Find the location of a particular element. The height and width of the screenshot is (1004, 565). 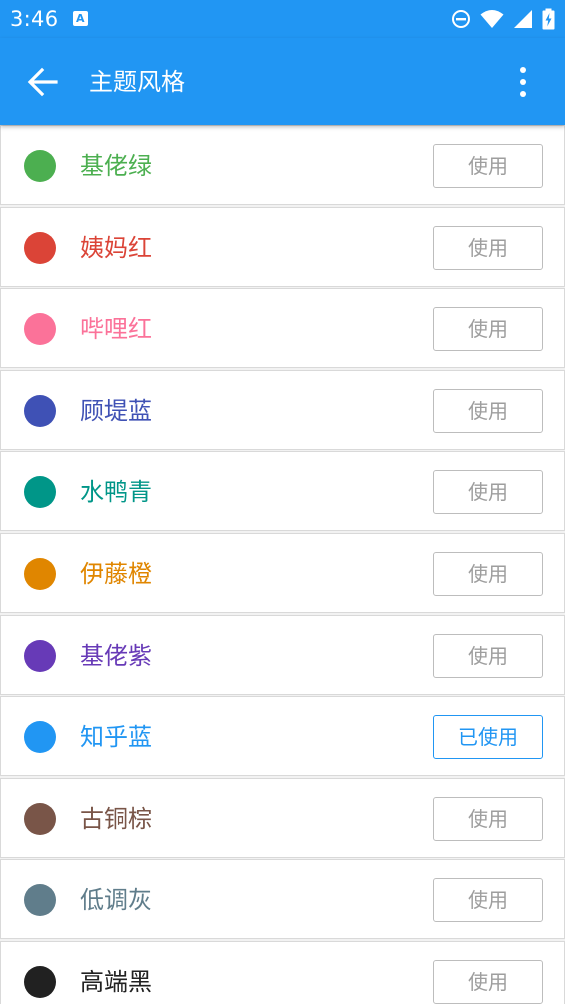

theme-name: 水鸭青 is located at coordinates (116, 492).